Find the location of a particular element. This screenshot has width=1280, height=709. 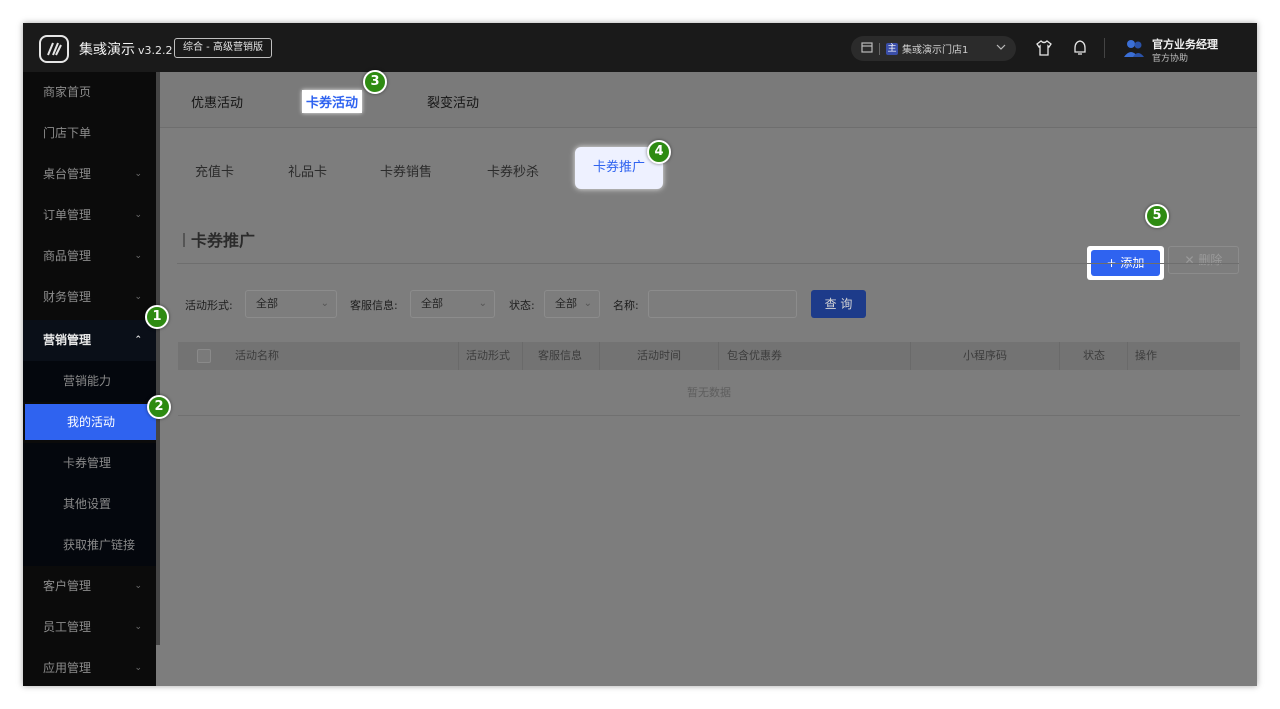

user-avatar-icon is located at coordinates (1134, 48).